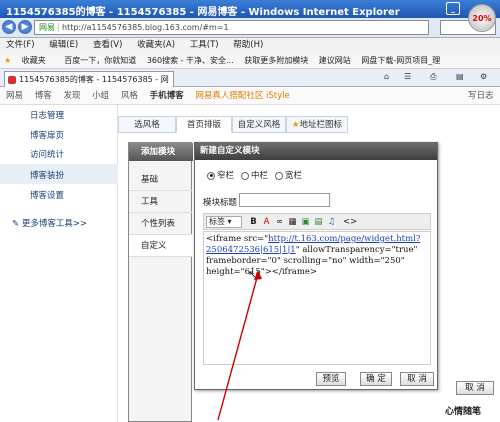  What do you see at coordinates (260, 176) in the screenshot?
I see `radio-medium-label: 中栏` at bounding box center [260, 176].